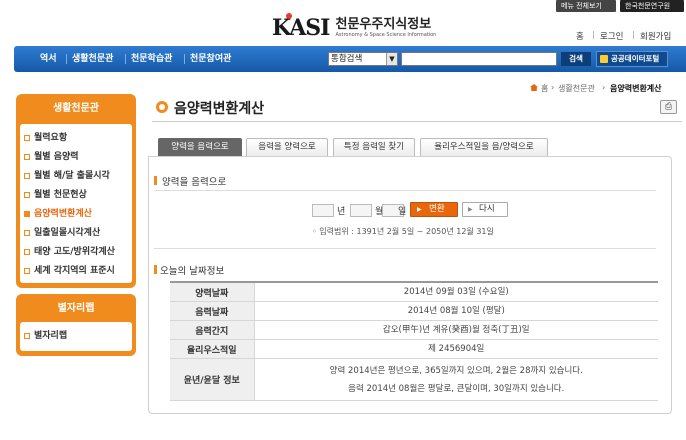  I want to click on sidebar-constellation: 별자리랩 별자리랩, so click(76, 325).